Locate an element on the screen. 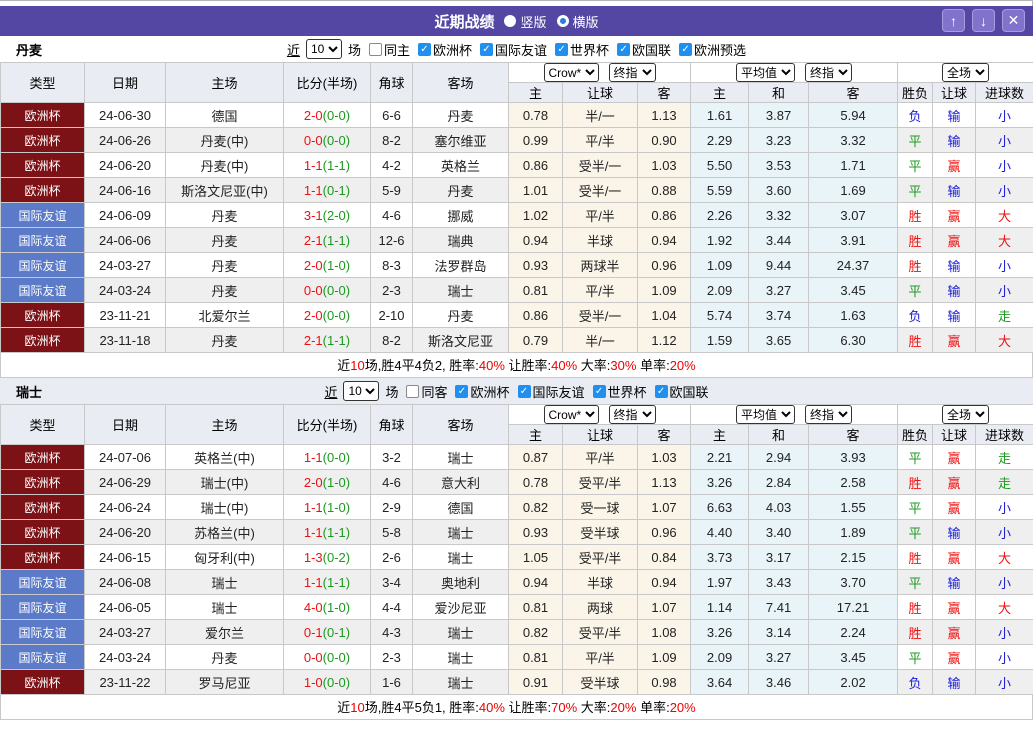 The image size is (1033, 738). match-date: 24-06-16 is located at coordinates (125, 190).